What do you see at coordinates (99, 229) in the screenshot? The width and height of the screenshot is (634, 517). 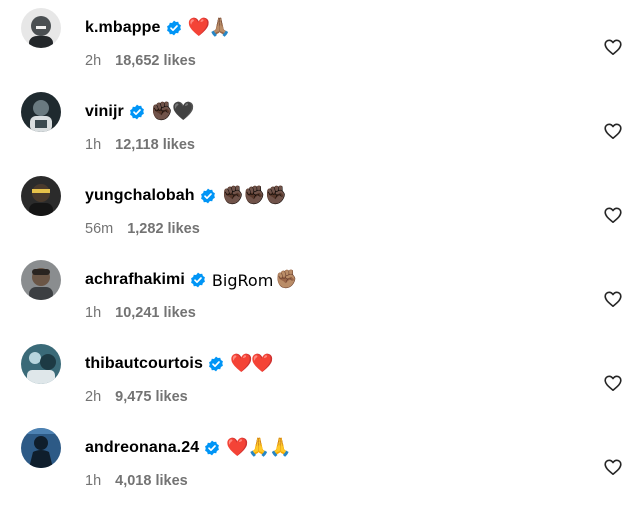 I see `comment-time: 56m` at bounding box center [99, 229].